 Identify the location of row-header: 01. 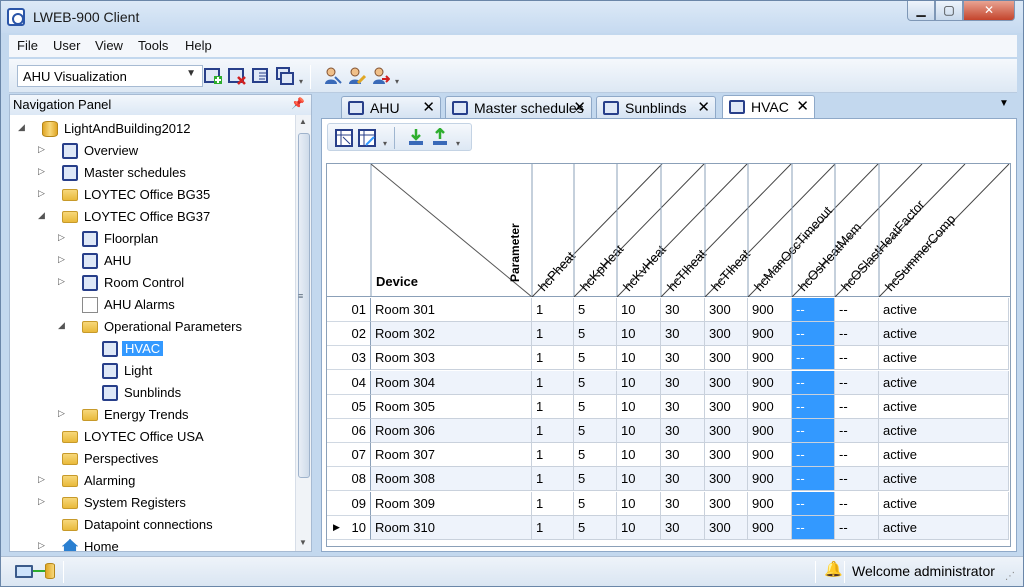
(349, 310).